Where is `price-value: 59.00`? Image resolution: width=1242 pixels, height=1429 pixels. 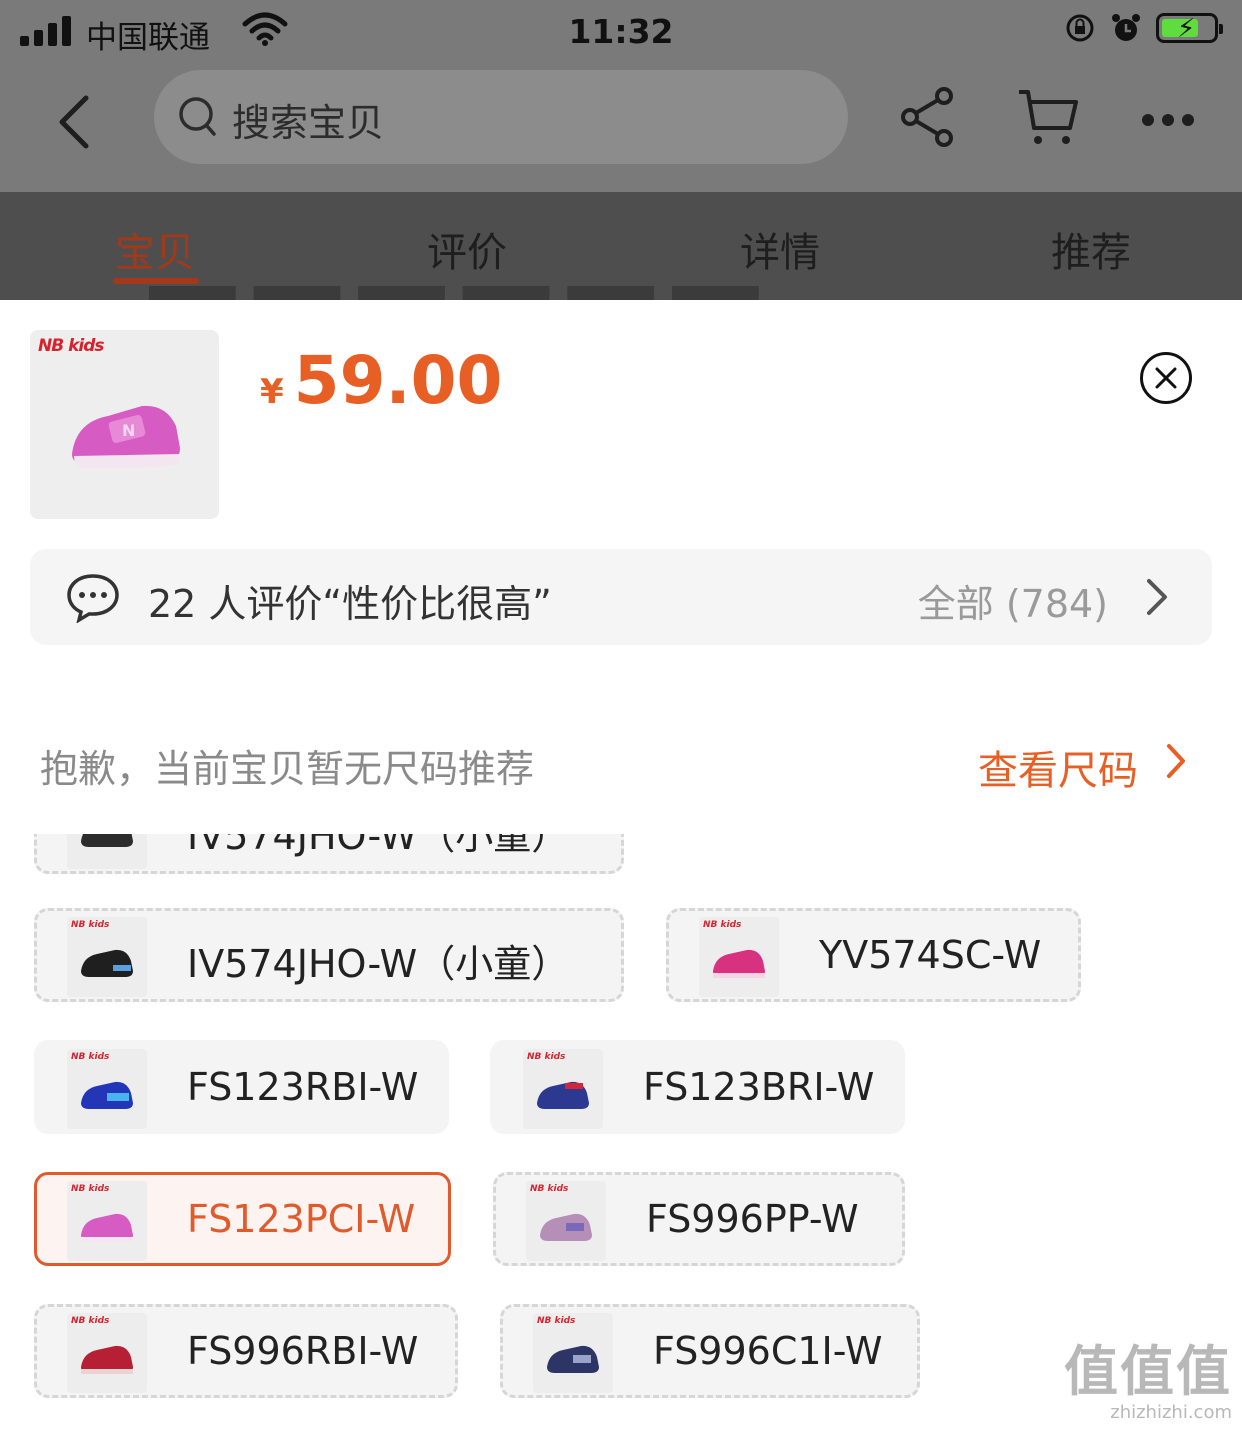 price-value: 59.00 is located at coordinates (398, 380).